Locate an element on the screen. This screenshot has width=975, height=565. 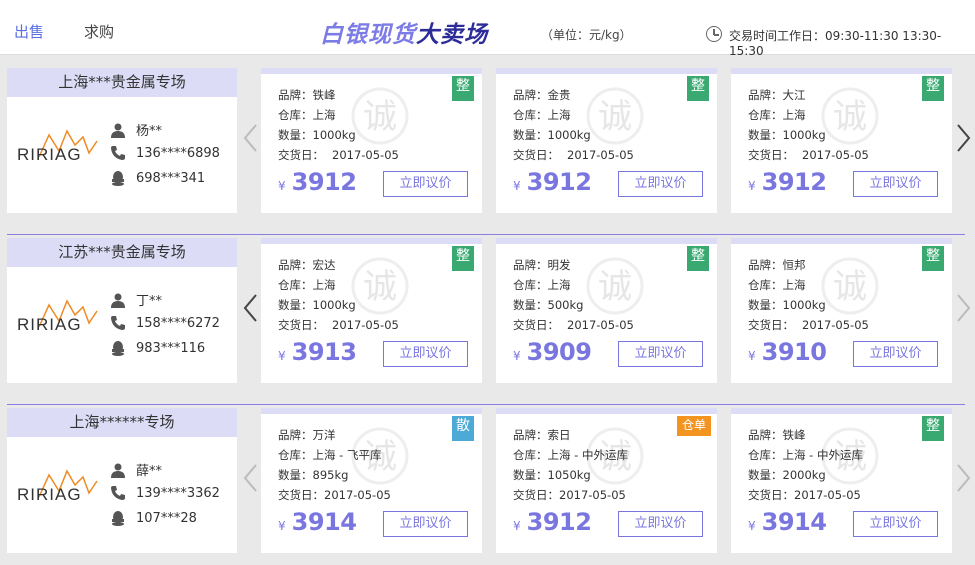
value-brand: 大江 is located at coordinates (794, 95).